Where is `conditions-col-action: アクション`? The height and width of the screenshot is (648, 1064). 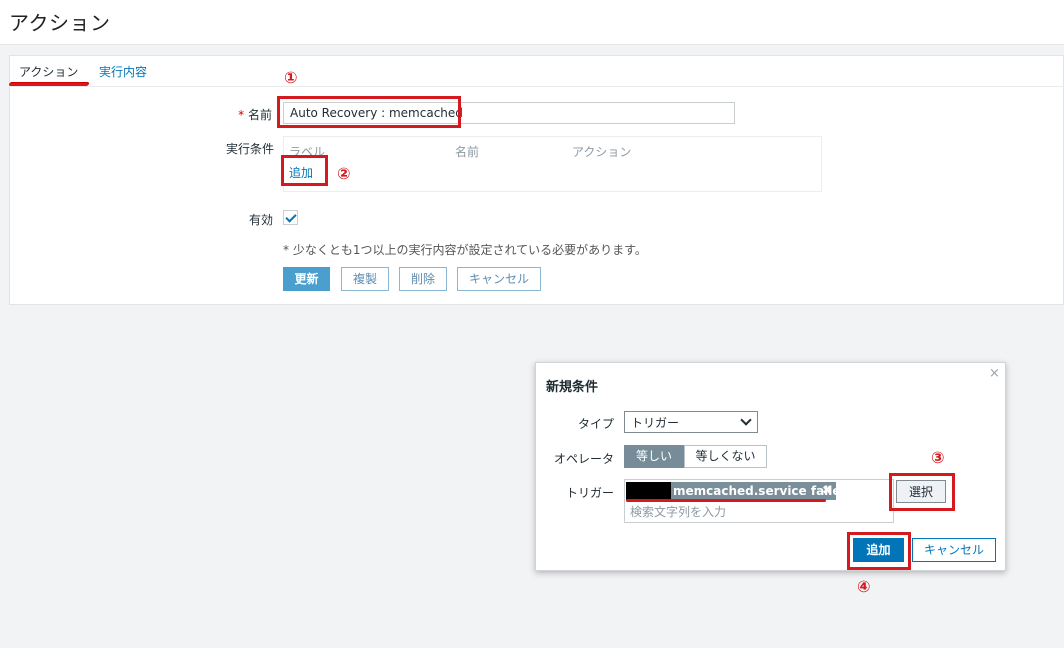
conditions-col-action: アクション is located at coordinates (602, 152).